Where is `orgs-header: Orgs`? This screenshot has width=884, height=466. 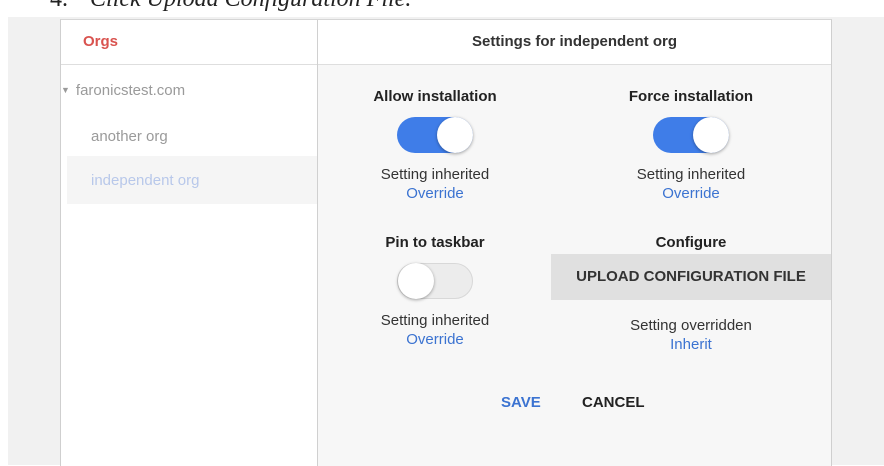 orgs-header: Orgs is located at coordinates (189, 42).